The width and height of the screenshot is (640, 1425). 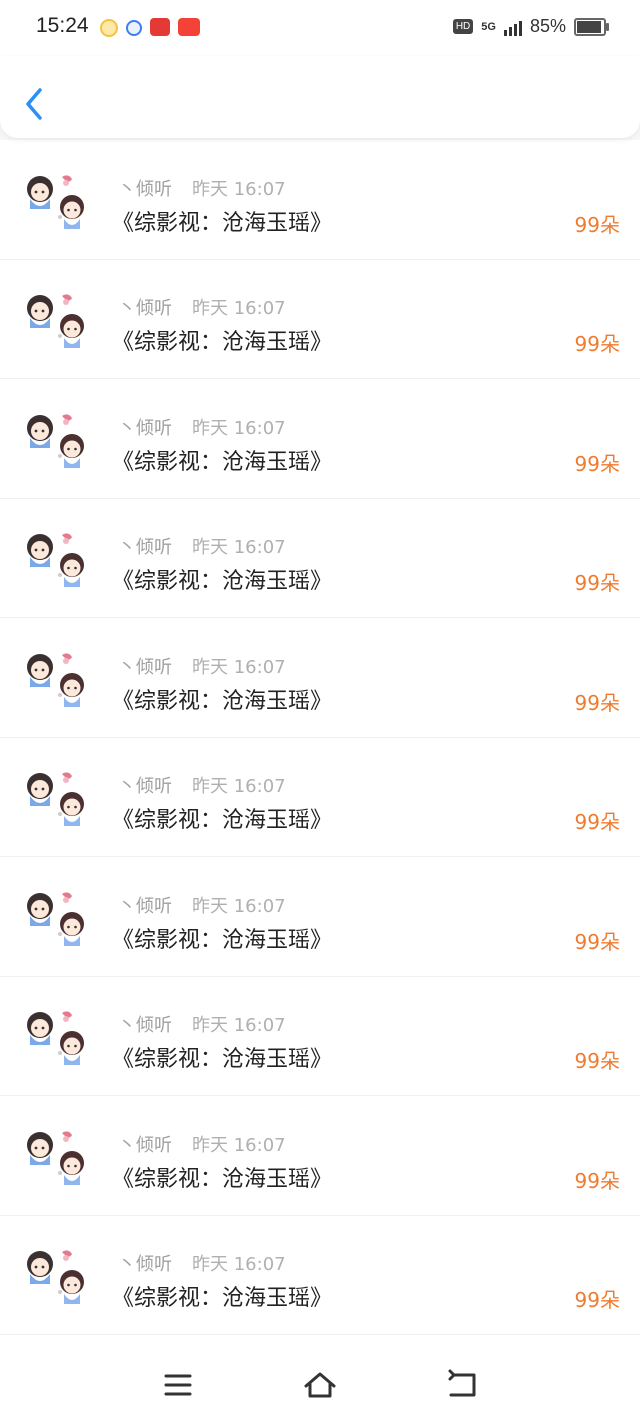 I want to click on home-button, so click(x=320, y=1385).